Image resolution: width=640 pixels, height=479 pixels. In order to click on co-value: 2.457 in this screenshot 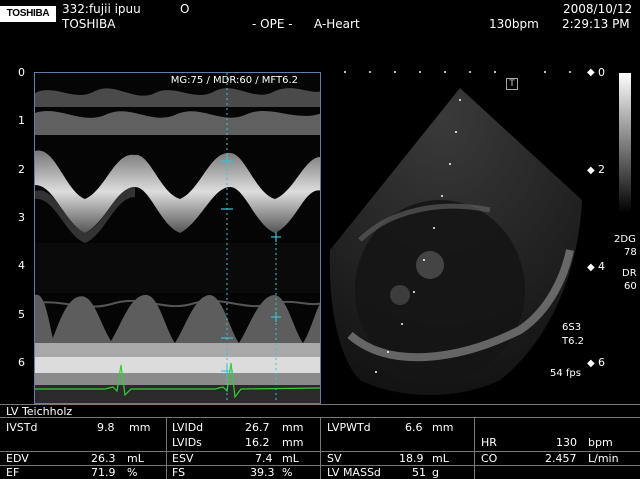, I will do `click(561, 458)`.